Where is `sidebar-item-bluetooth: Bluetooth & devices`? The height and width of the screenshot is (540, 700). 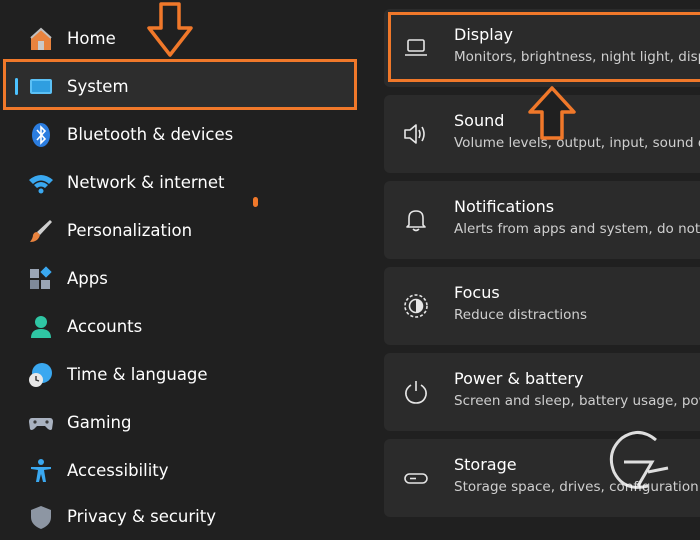
sidebar-item-bluetooth: Bluetooth & devices is located at coordinates (180, 134).